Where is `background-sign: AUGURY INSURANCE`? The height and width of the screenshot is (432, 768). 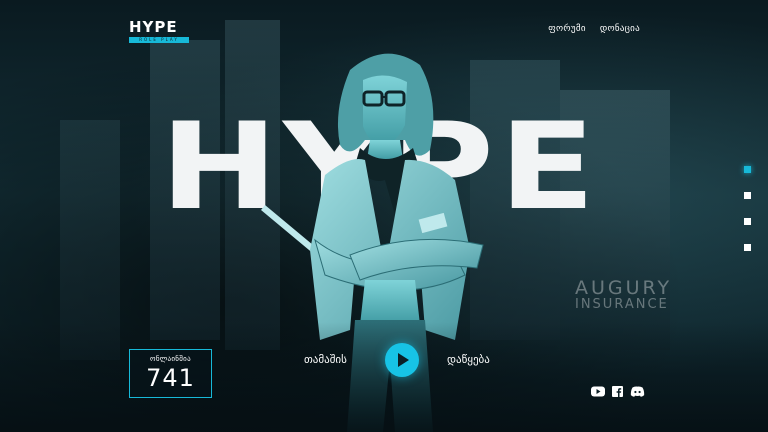 background-sign: AUGURY INSURANCE is located at coordinates (623, 295).